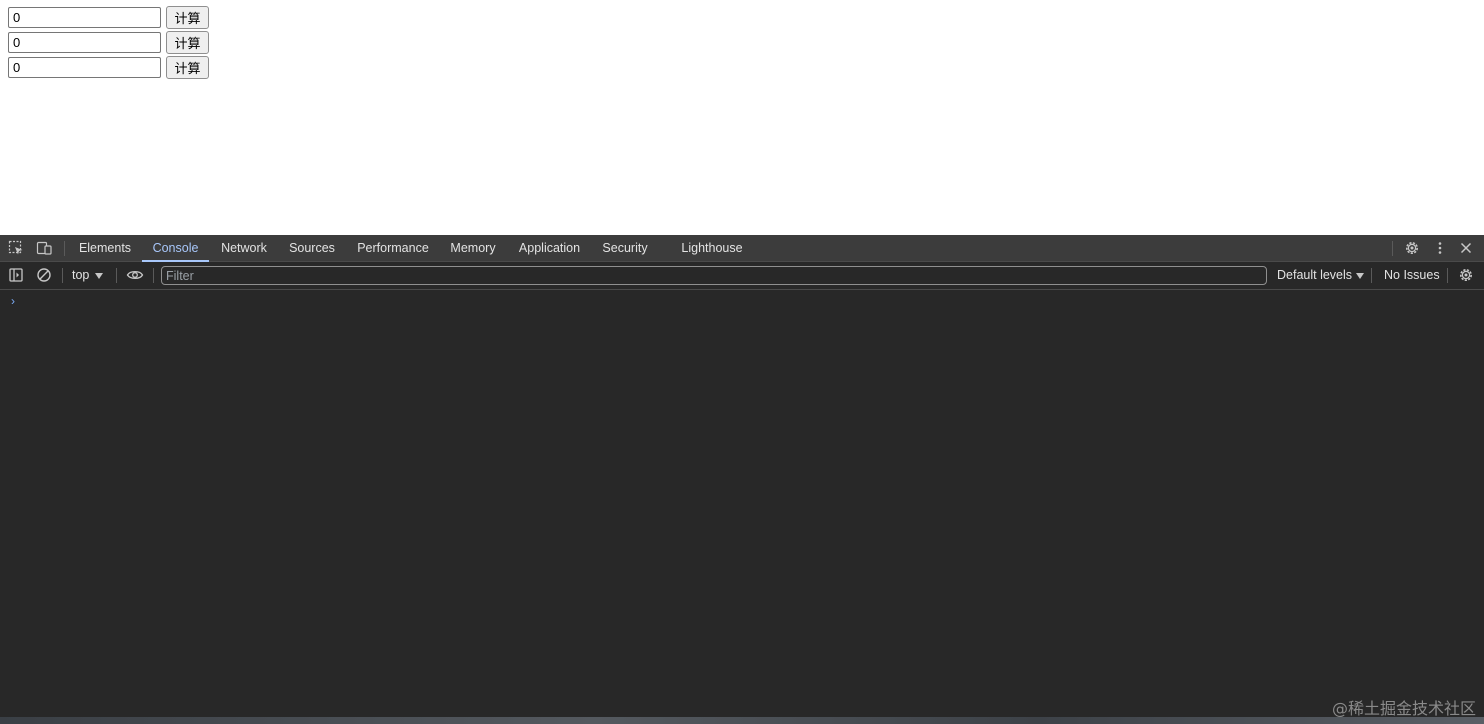  I want to click on inspect-element-icon, so click(16, 248).